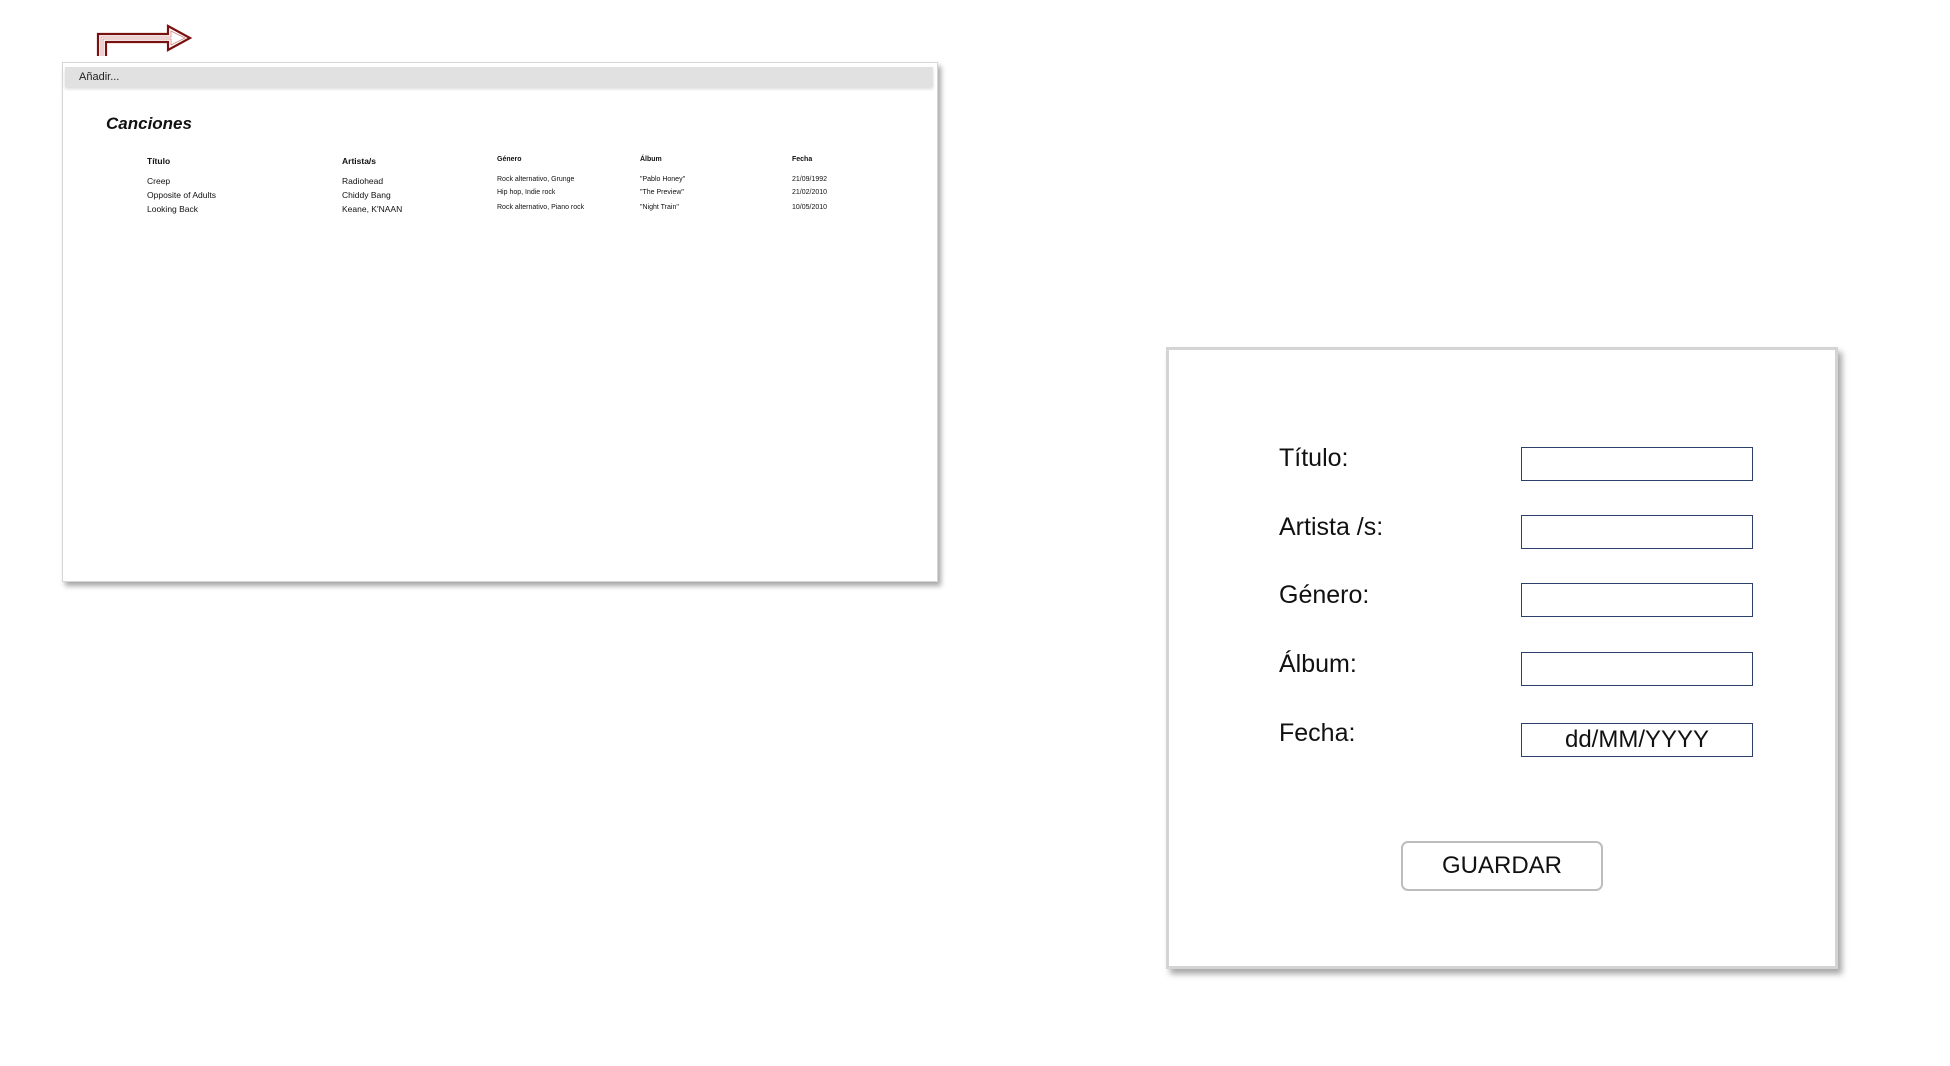 The width and height of the screenshot is (1950, 1066). Describe the element at coordinates (149, 123) in the screenshot. I see `list-title: Canciones` at that location.